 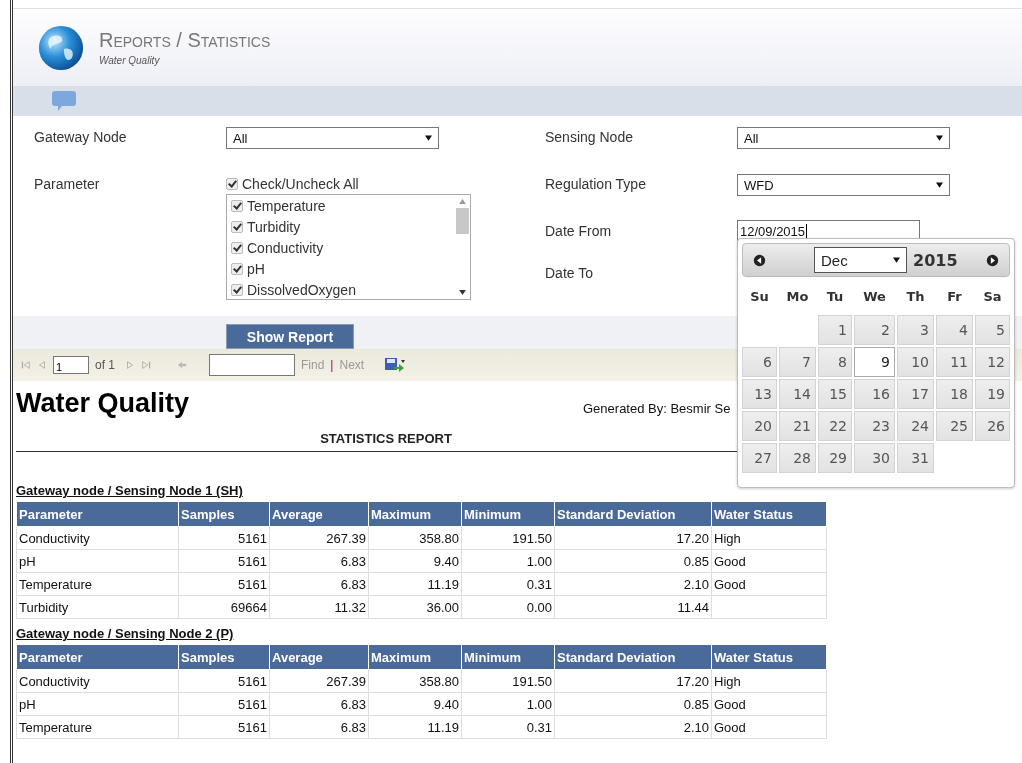 What do you see at coordinates (992, 362) in the screenshot?
I see `calendar-day: 12` at bounding box center [992, 362].